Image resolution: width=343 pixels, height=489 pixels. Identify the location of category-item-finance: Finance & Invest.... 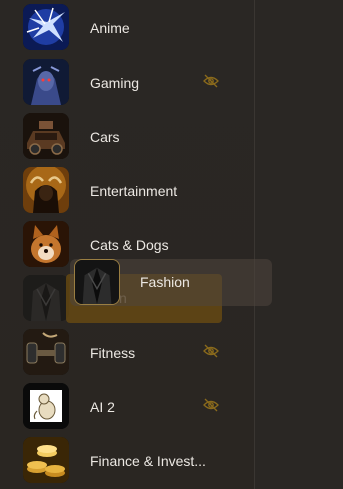
(127, 461).